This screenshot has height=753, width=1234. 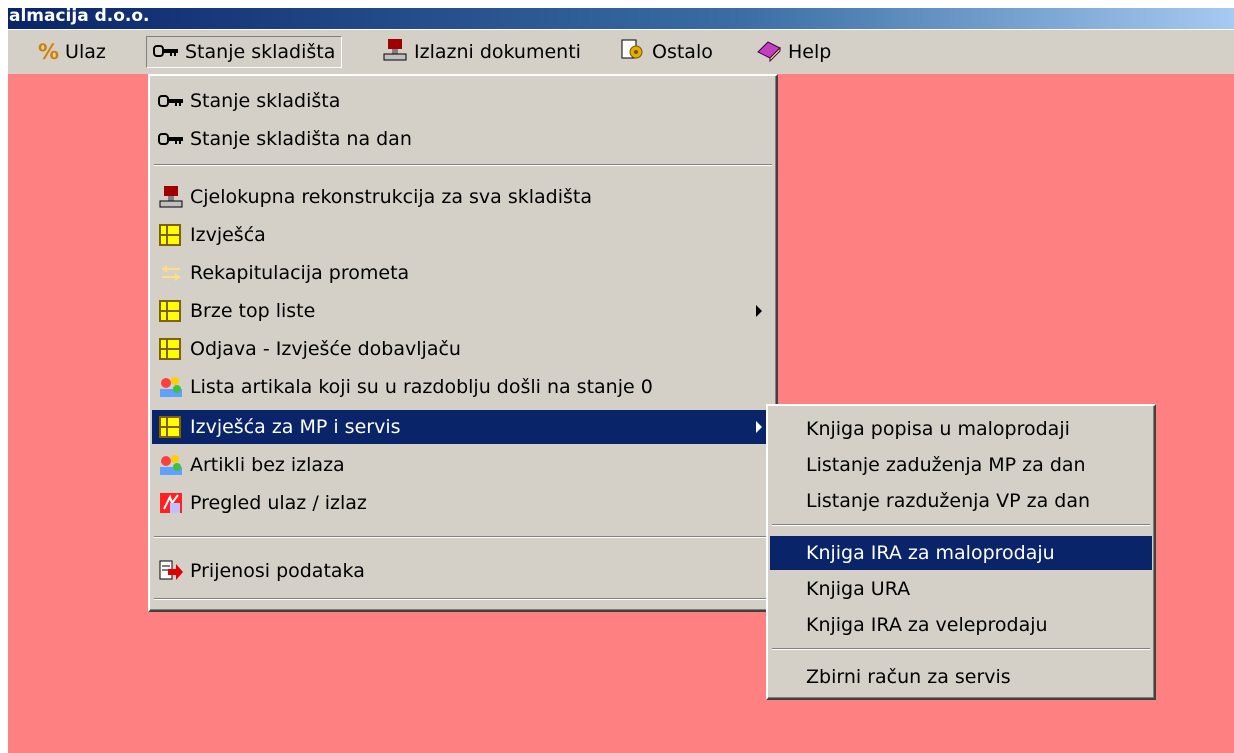 I want to click on submenu-item-knjiga-ira-za-veleprodaju: Knjiga IRA za veleprodaju, so click(x=961, y=625).